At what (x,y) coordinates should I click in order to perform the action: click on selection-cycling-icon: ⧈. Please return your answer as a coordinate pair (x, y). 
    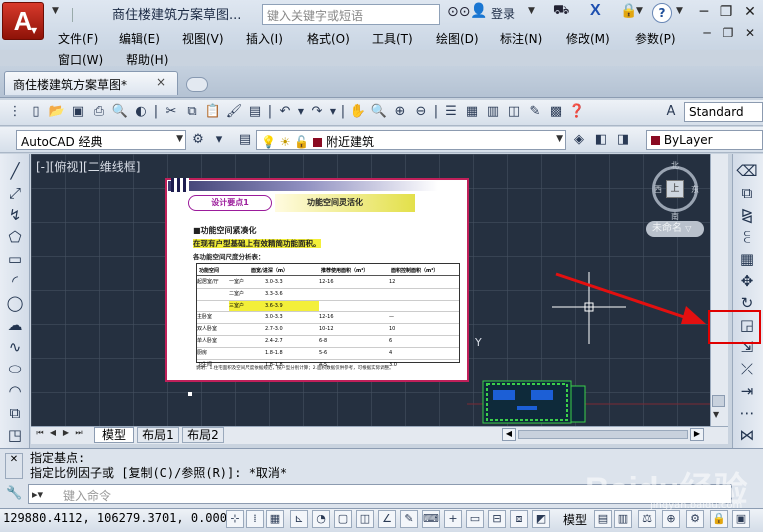
    Looking at the image, I should click on (519, 519).